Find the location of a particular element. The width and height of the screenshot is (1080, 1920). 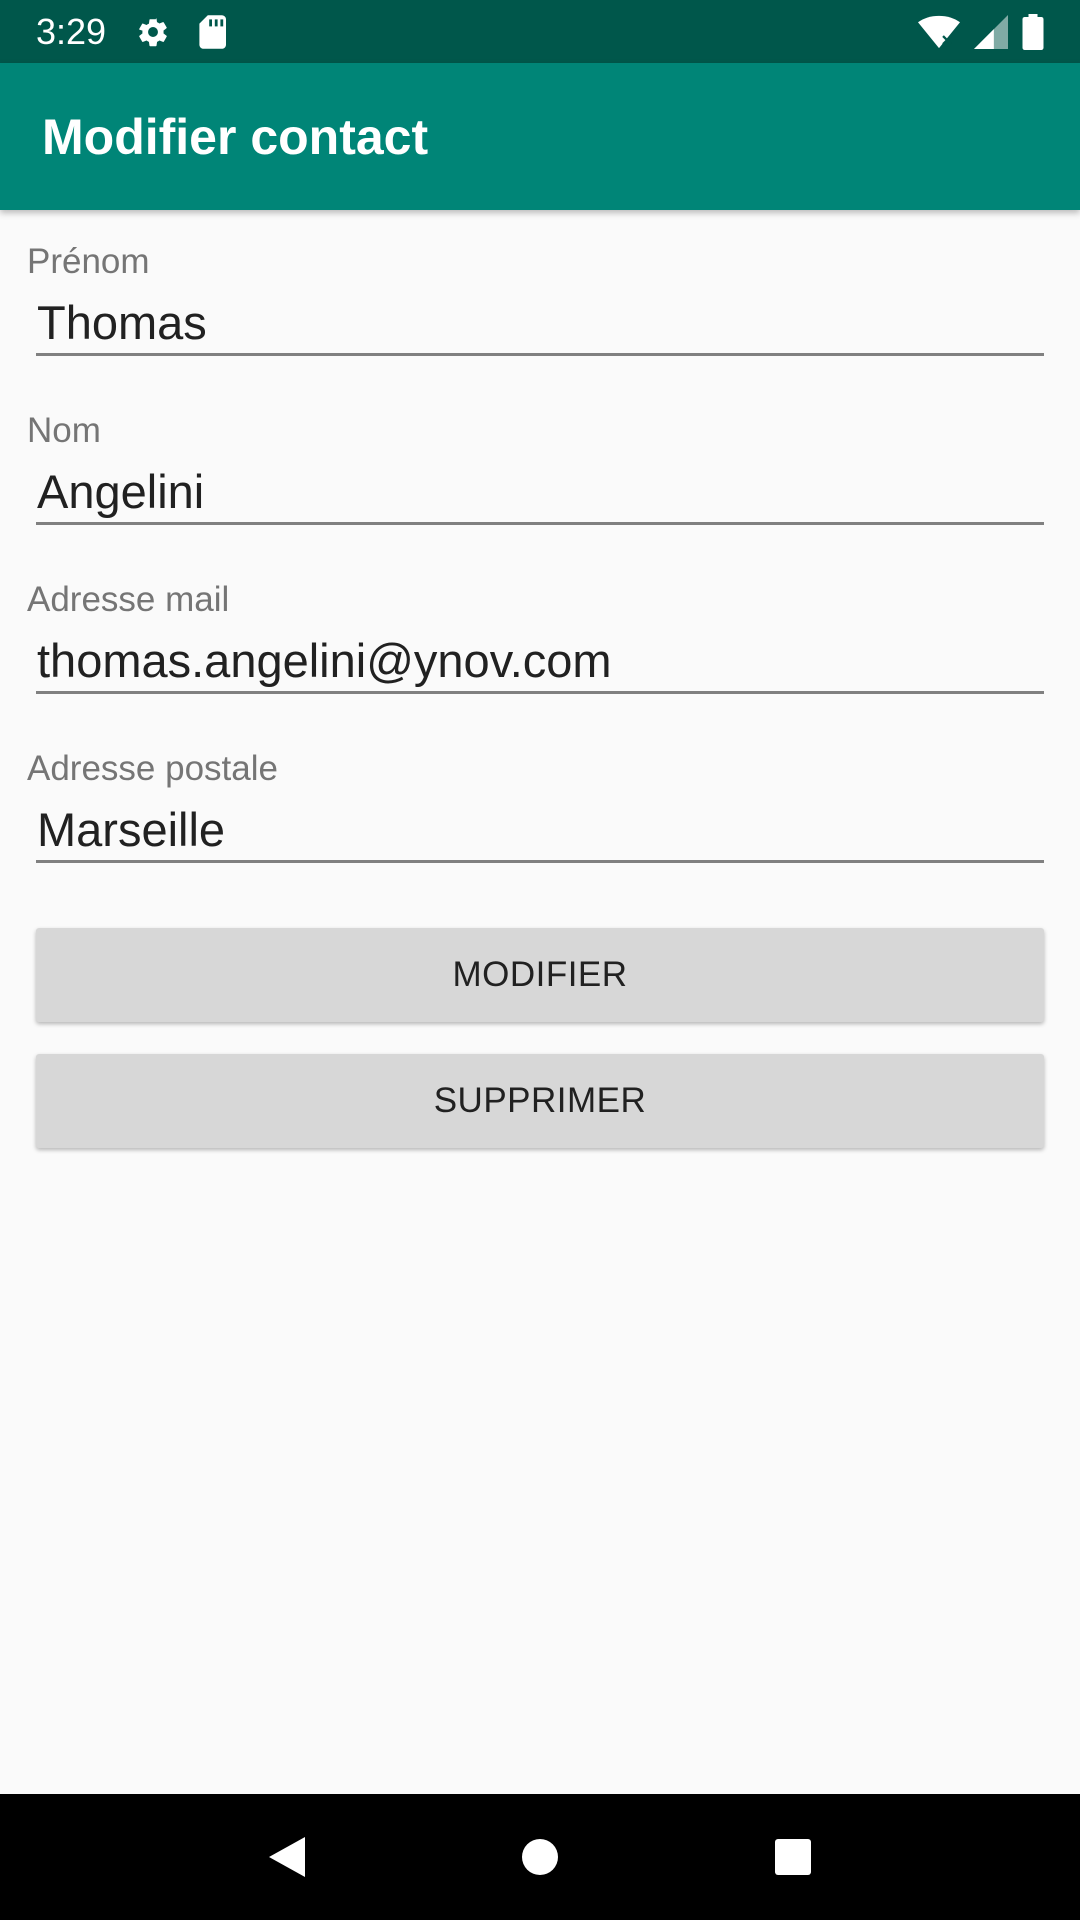

navigation-bar is located at coordinates (540, 1857).